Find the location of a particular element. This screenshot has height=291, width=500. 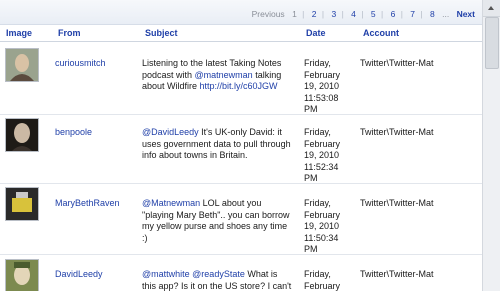

pager-page-5: 5 is located at coordinates (373, 14).